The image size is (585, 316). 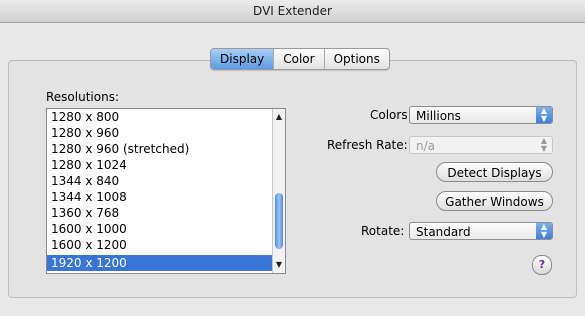 I want to click on tab-options: Options, so click(x=357, y=59).